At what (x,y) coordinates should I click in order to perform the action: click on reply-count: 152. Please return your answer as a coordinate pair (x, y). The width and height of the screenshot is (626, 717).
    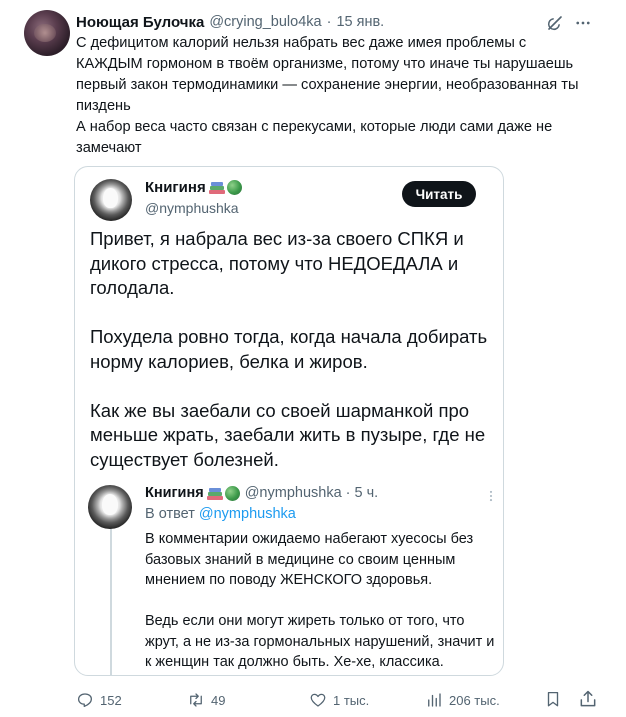
    Looking at the image, I should click on (111, 700).